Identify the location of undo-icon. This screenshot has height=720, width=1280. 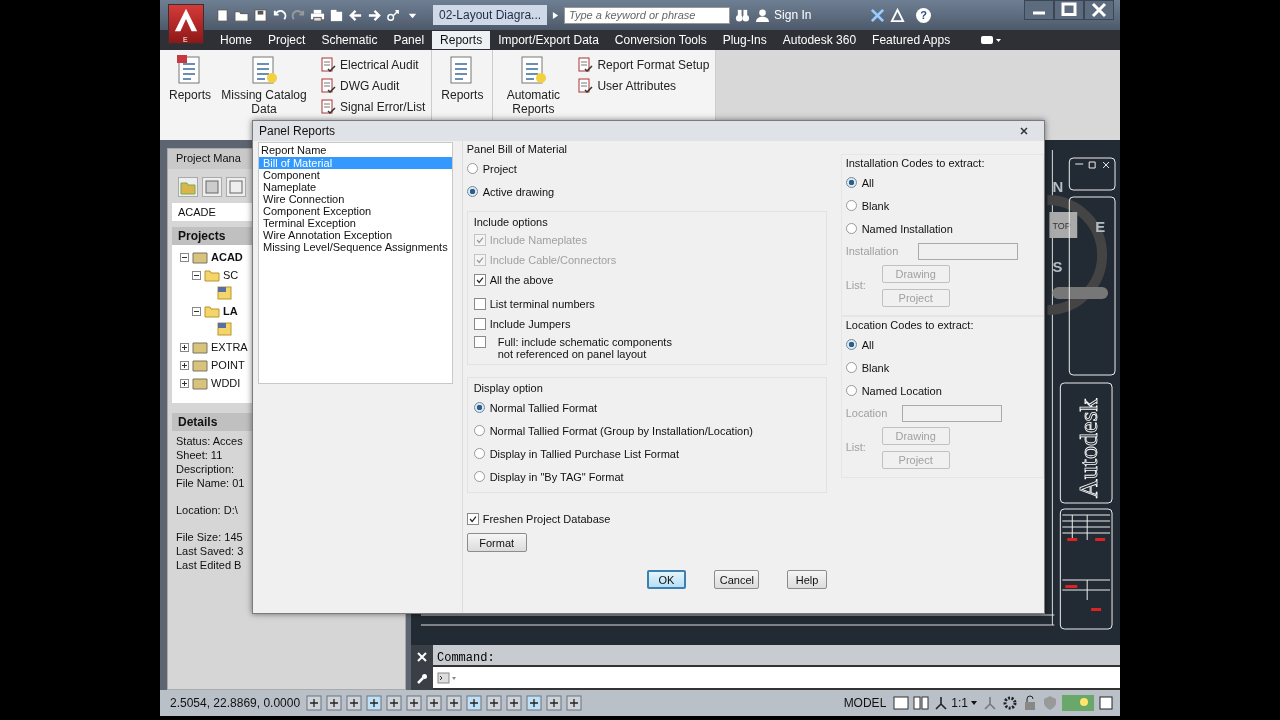
(279, 15).